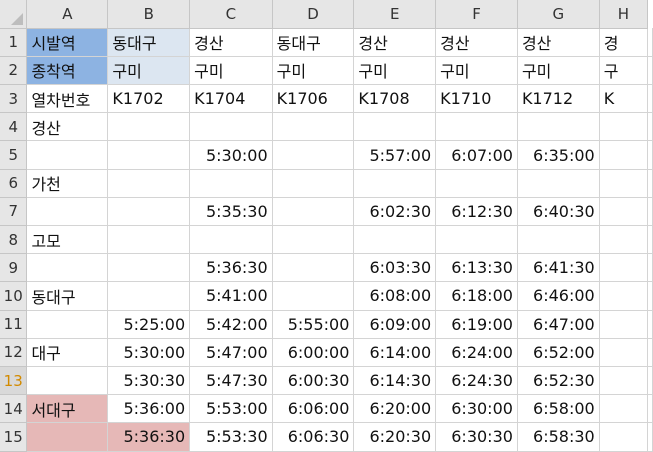  Describe the element at coordinates (149, 183) in the screenshot. I see `cell-b6` at that location.